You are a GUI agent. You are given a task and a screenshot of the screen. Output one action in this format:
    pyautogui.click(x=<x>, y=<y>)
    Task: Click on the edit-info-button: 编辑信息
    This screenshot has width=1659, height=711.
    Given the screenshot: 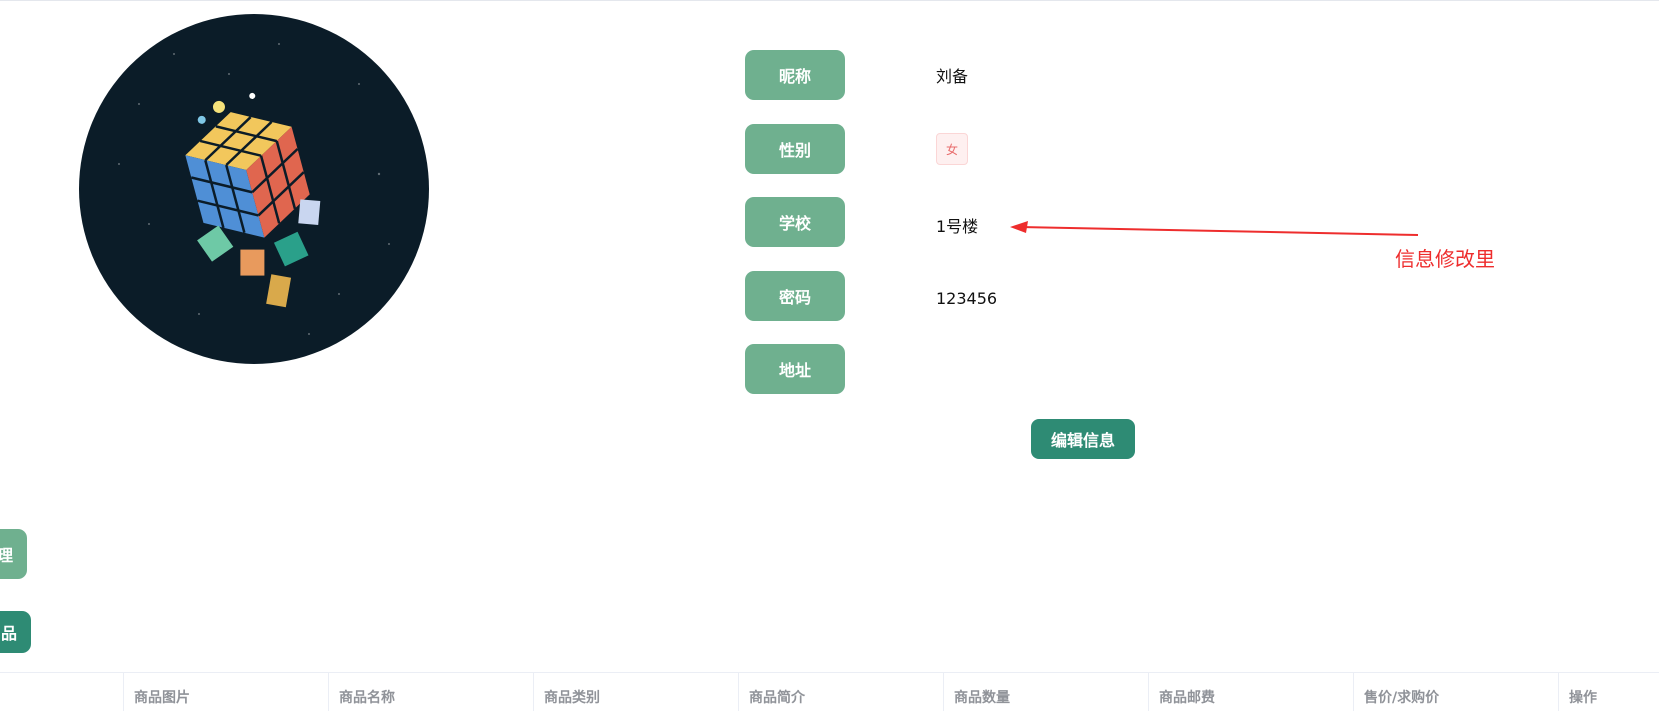 What is the action you would take?
    pyautogui.click(x=1083, y=439)
    